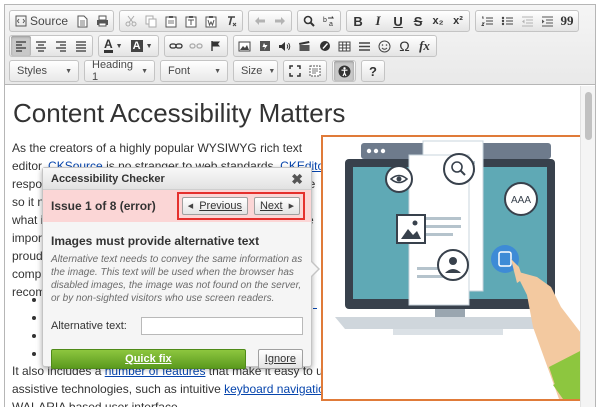 This screenshot has height=407, width=600. I want to click on align-center-icon, so click(41, 46).